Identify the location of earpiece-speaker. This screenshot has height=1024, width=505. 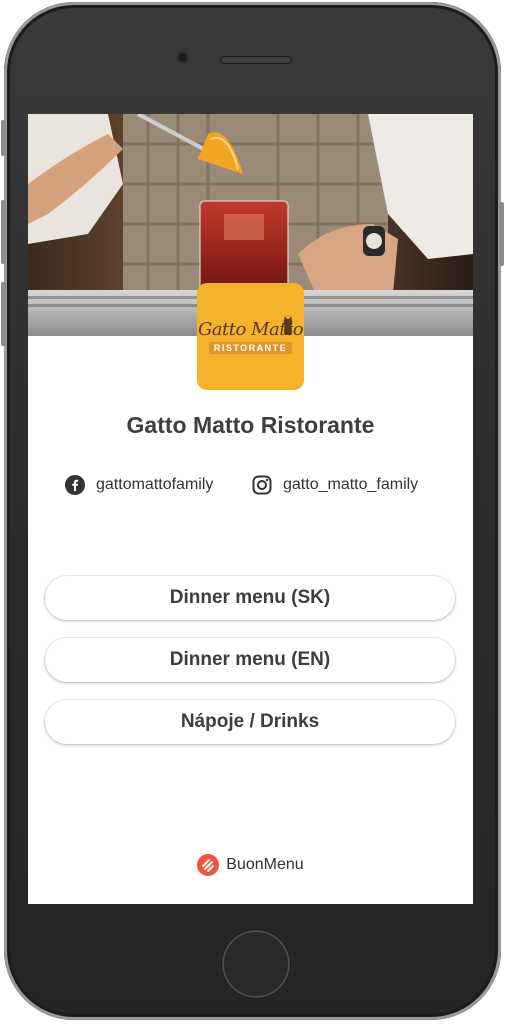
(256, 60).